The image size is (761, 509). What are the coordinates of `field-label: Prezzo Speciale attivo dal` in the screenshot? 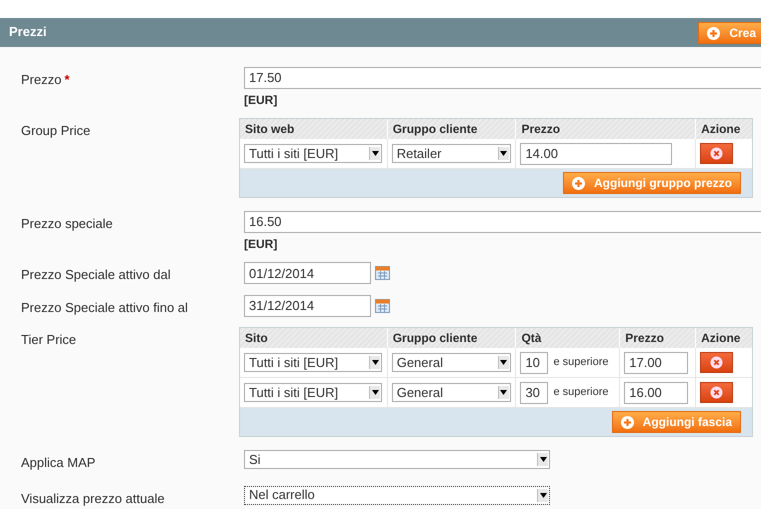 It's located at (96, 274).